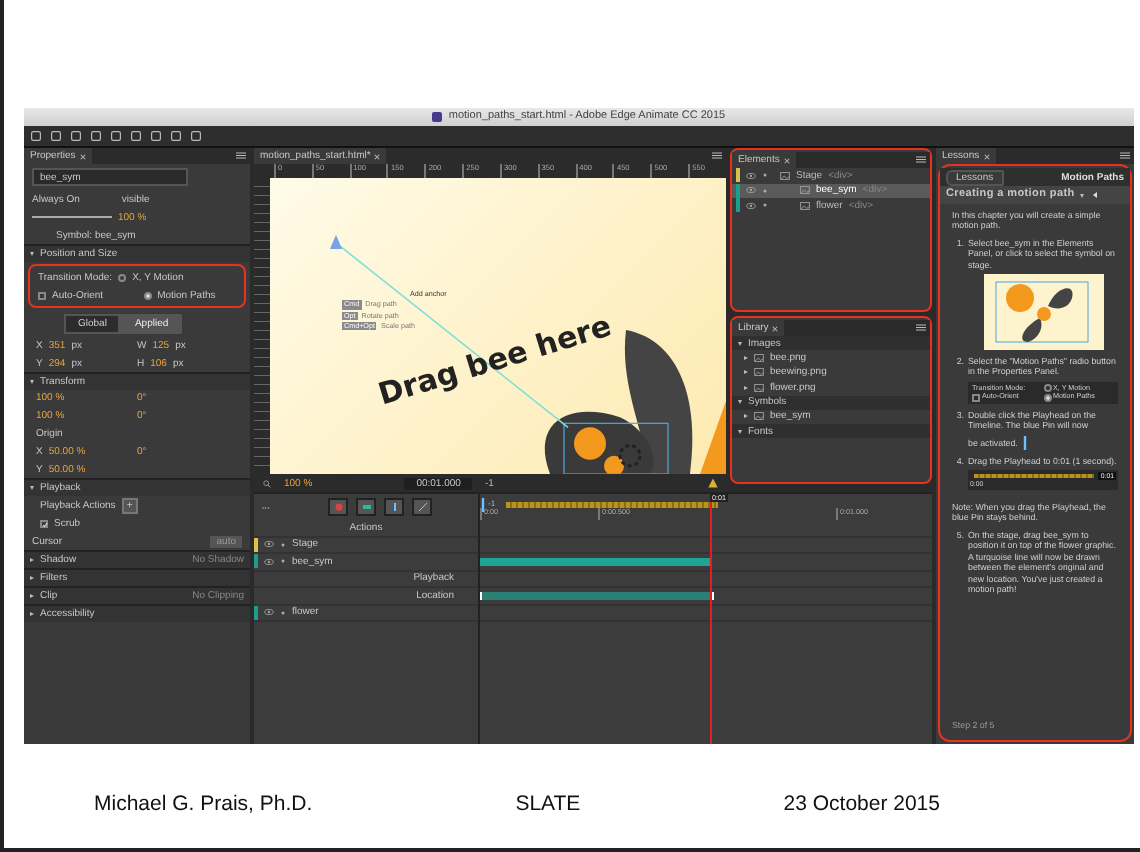 This screenshot has width=1140, height=852. I want to click on pin-button, so click(394, 507).